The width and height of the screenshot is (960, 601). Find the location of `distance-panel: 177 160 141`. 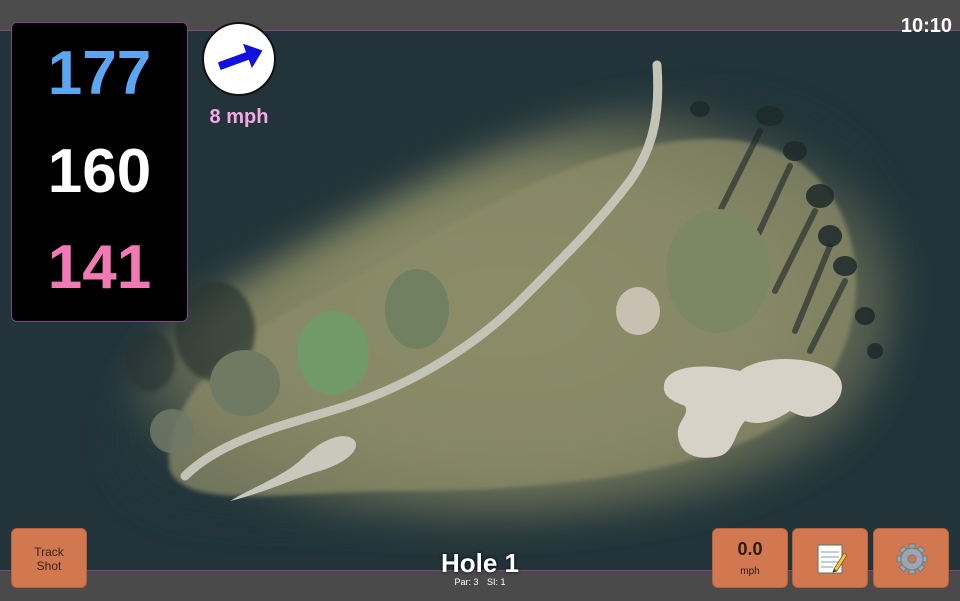

distance-panel: 177 160 141 is located at coordinates (99, 172).